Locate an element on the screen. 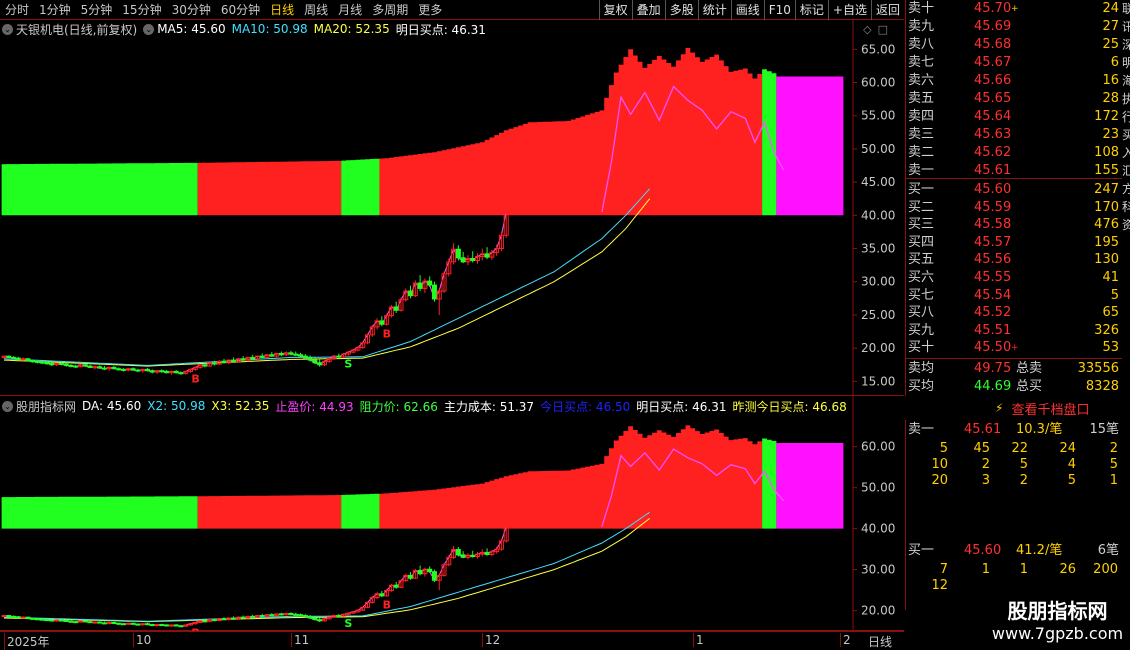  toolbar-button: 返回 is located at coordinates (887, 10).